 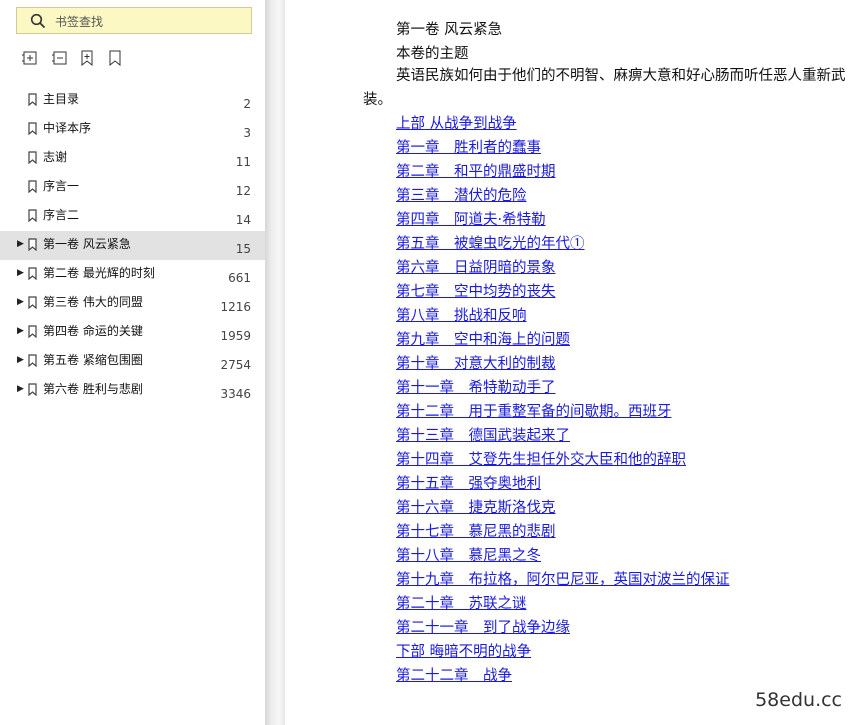 I want to click on bookmark-item: 序言二 14, so click(x=132, y=216).